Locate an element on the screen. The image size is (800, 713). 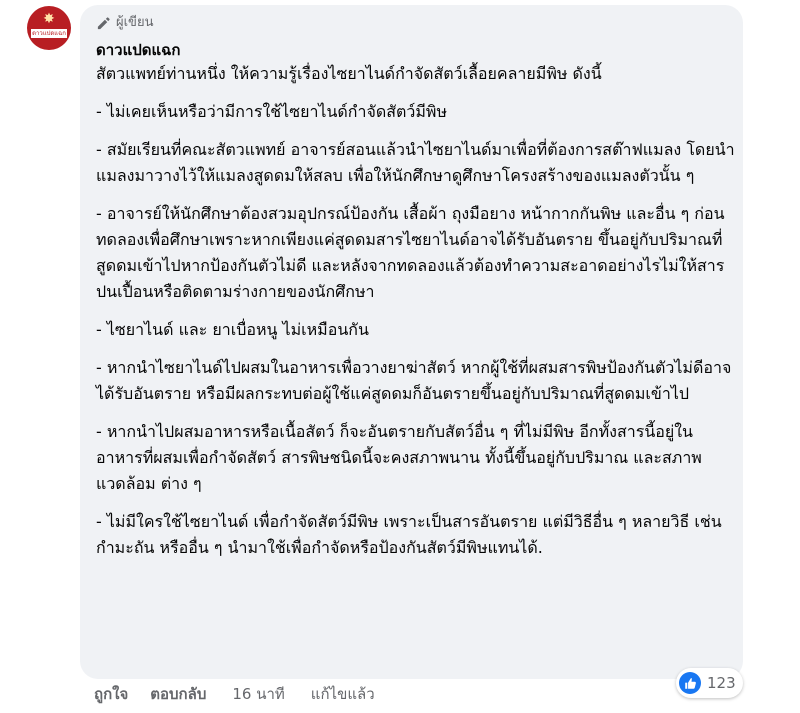
edited-label: แก้ไขแล้ว is located at coordinates (343, 694).